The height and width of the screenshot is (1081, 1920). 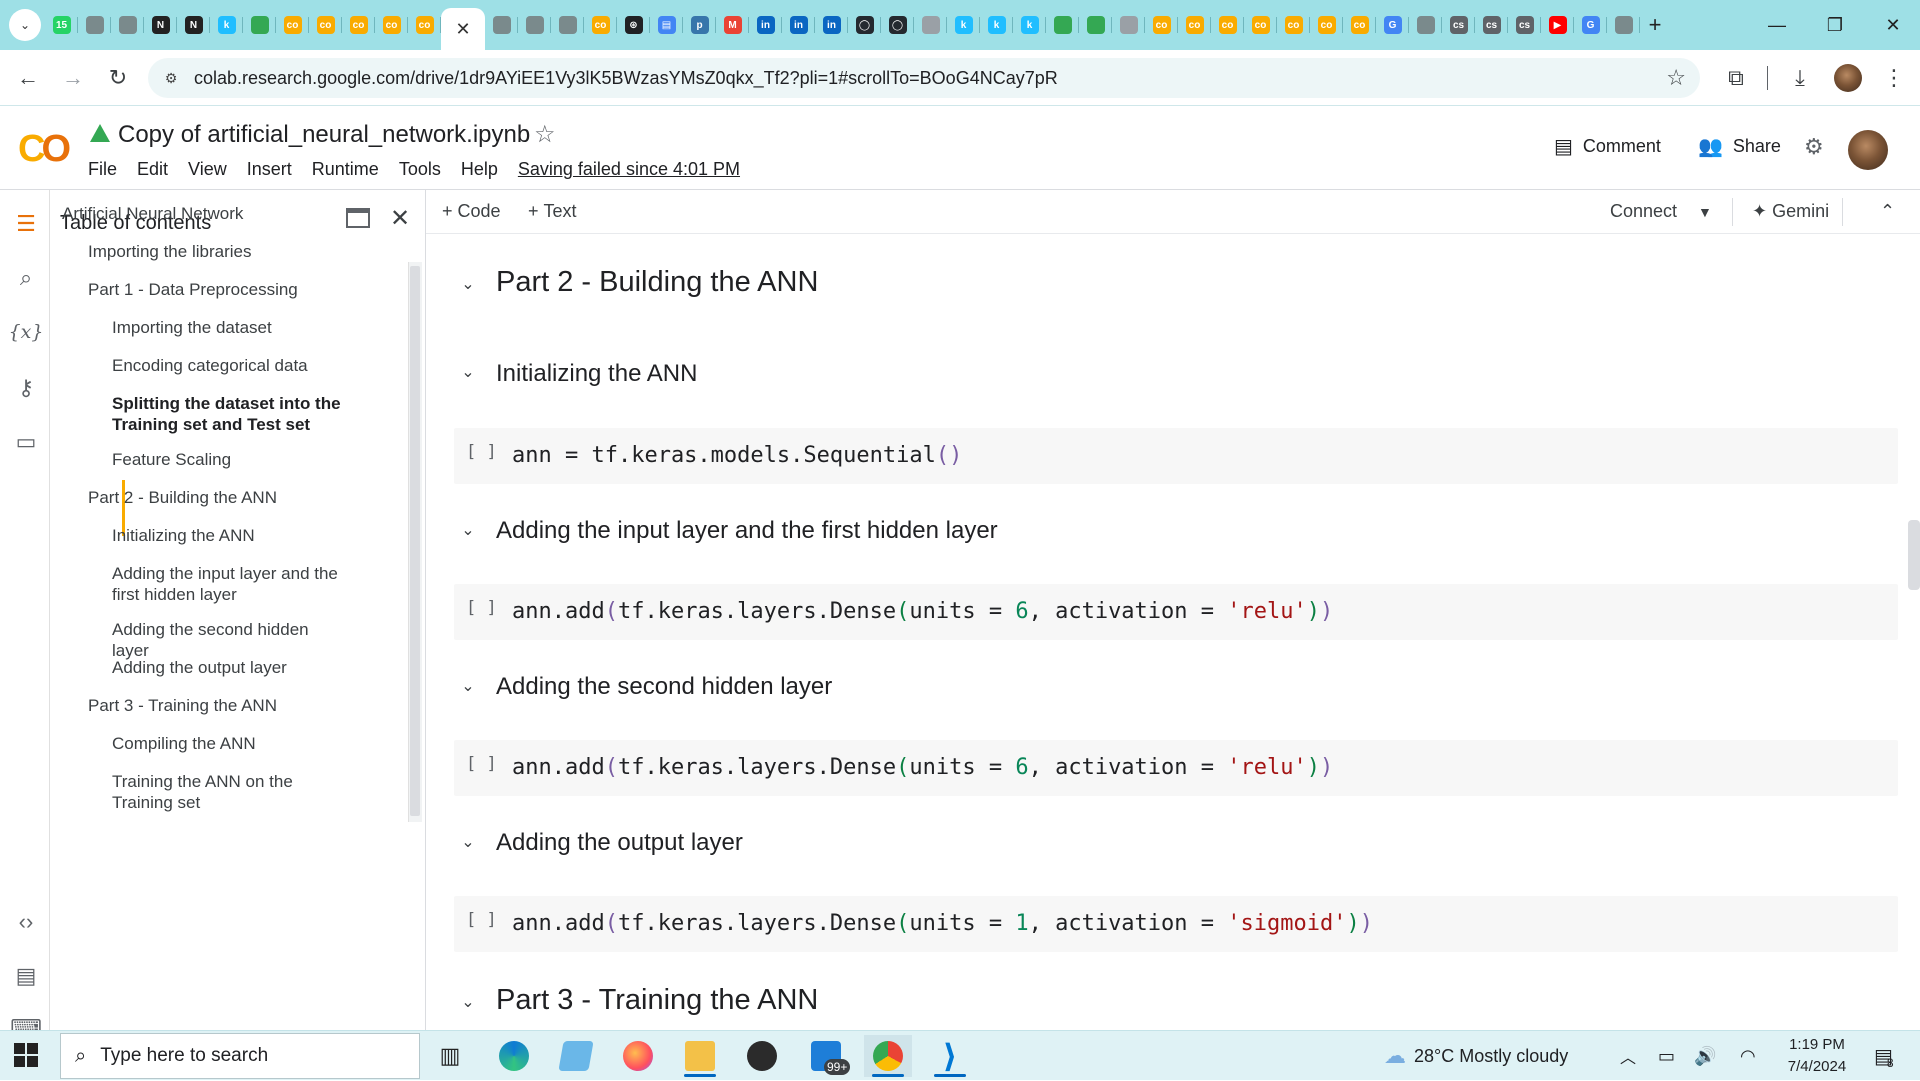 I want to click on command-palette-icon: ▤, so click(x=26, y=976).